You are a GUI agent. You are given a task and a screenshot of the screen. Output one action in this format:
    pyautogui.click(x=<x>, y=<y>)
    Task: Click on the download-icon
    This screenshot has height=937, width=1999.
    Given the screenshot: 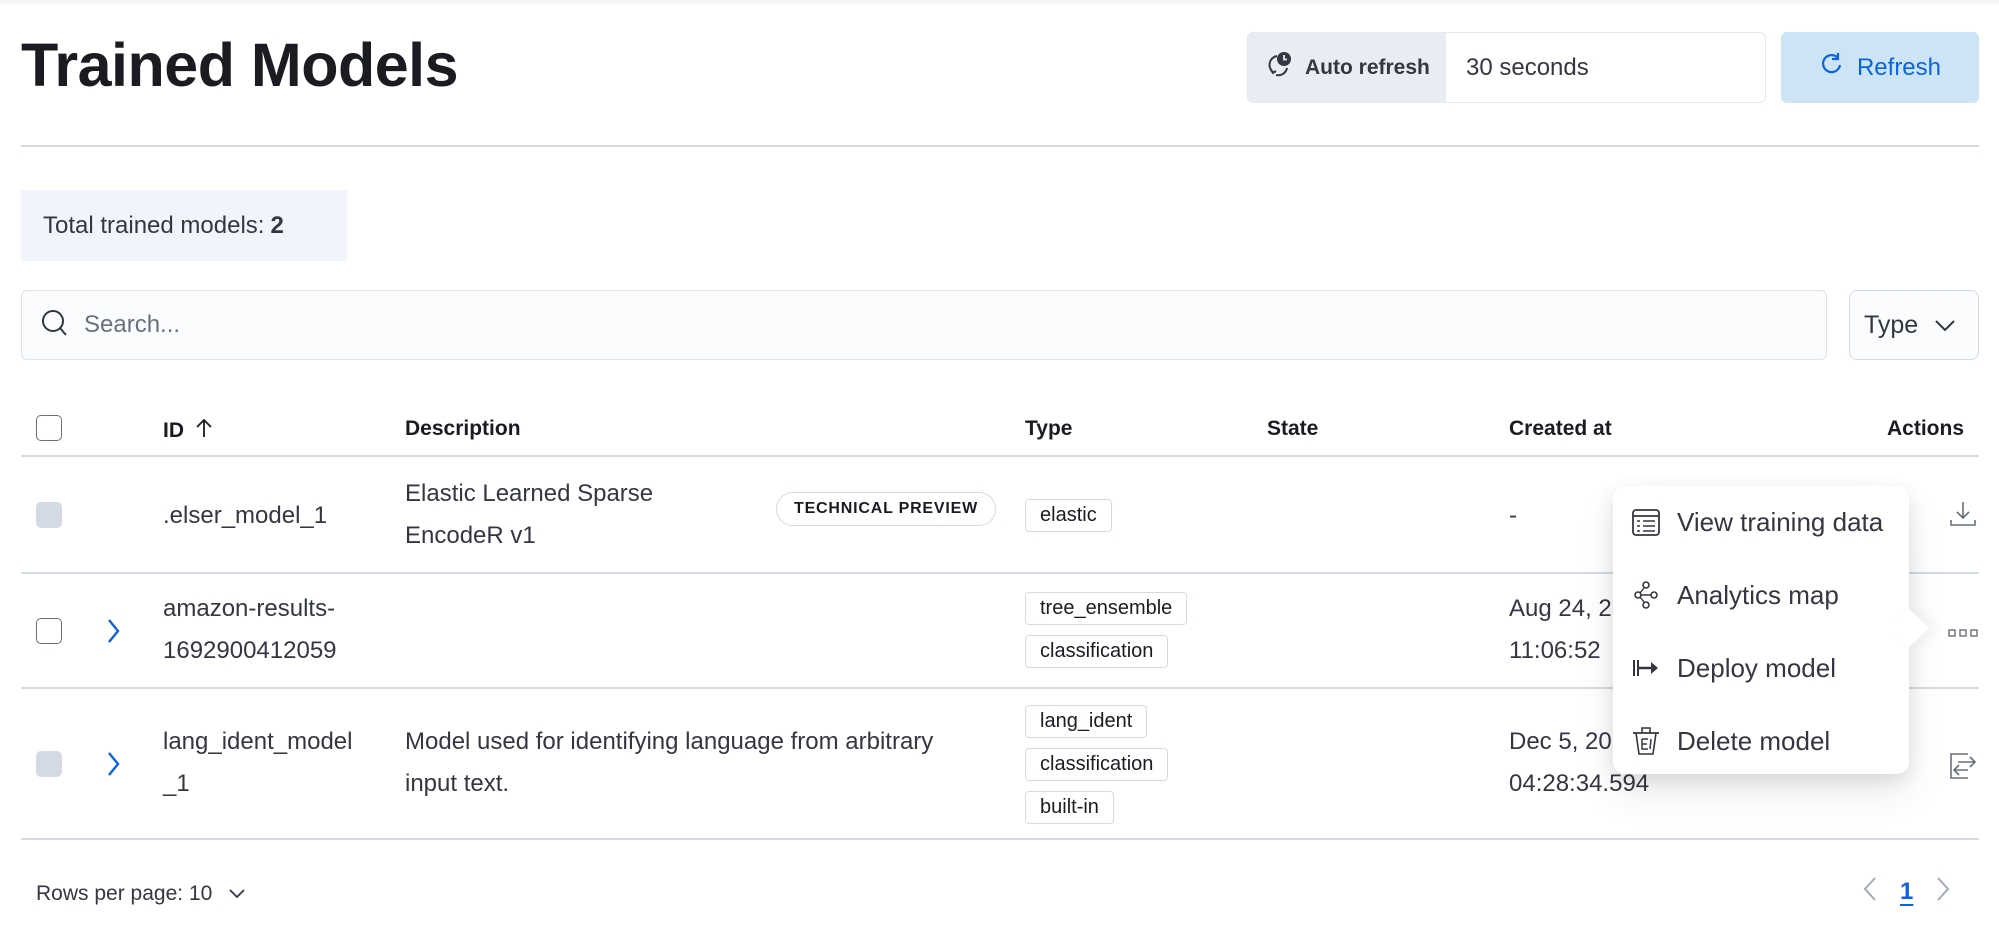 What is the action you would take?
    pyautogui.click(x=1963, y=517)
    